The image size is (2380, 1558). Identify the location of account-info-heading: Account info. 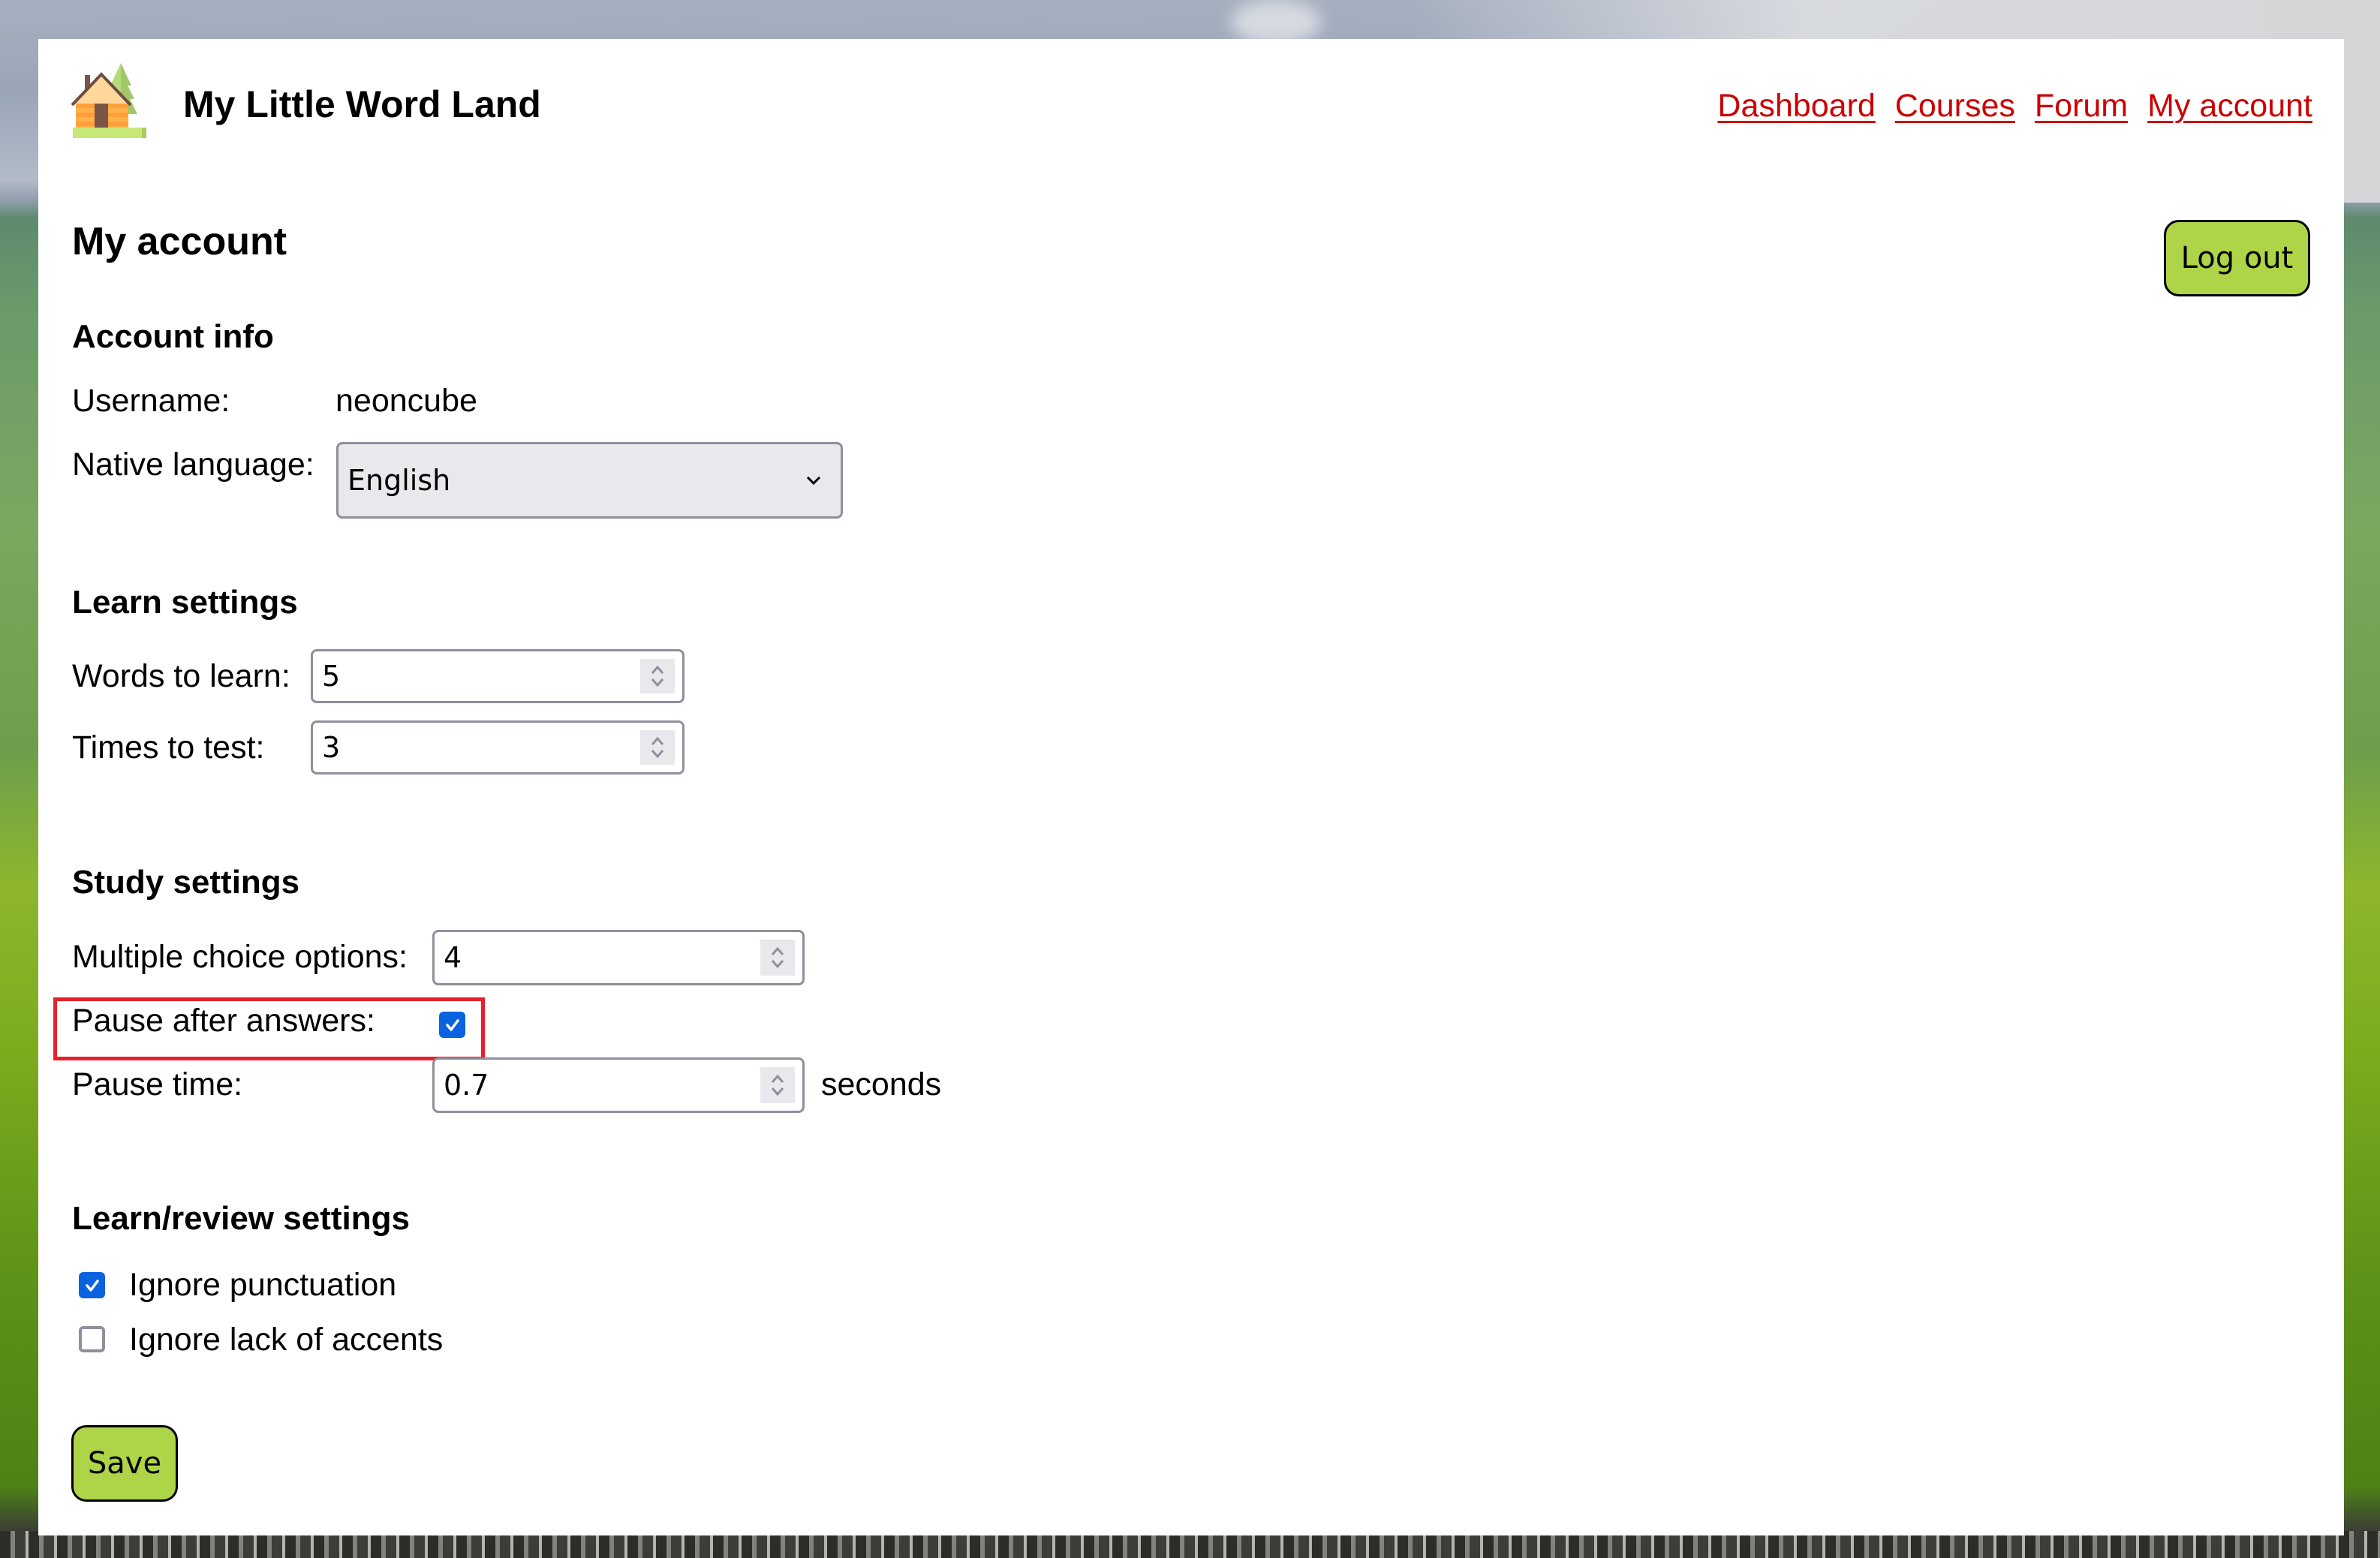
(173, 336).